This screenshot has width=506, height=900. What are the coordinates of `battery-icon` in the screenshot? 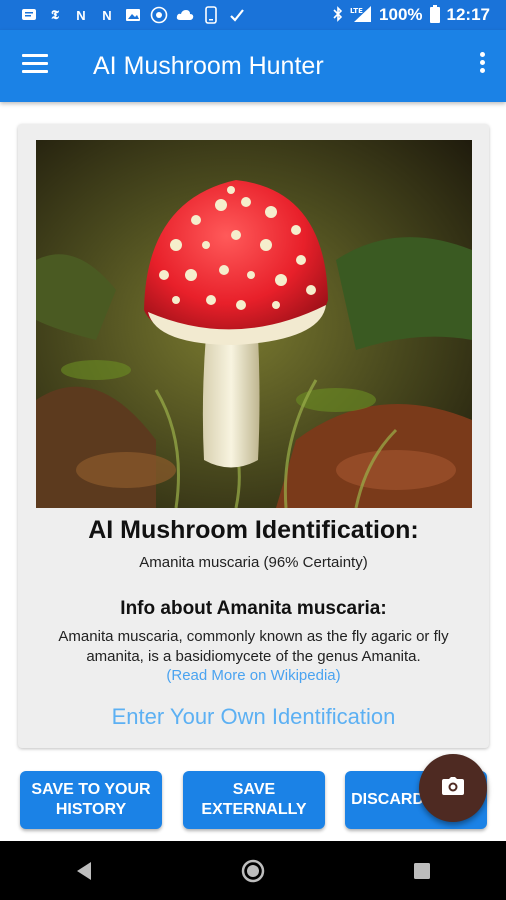 It's located at (434, 15).